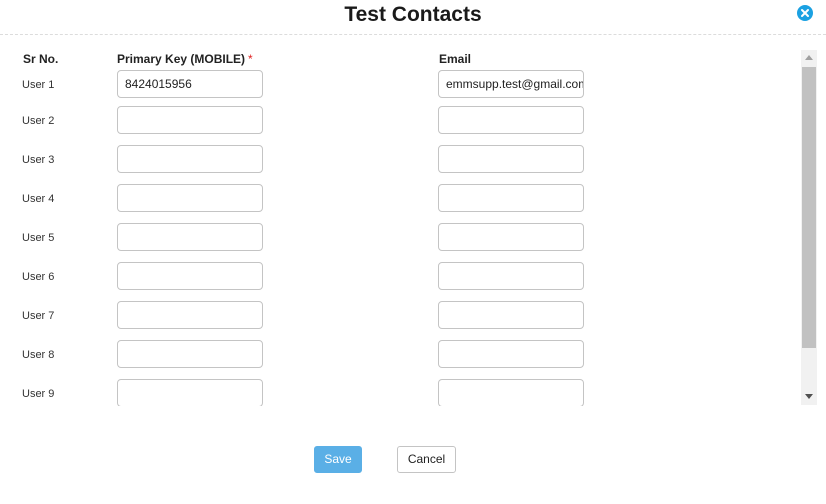 The image size is (826, 504). What do you see at coordinates (511, 84) in the screenshot?
I see `email-input: emmsupp.test@gmail.com` at bounding box center [511, 84].